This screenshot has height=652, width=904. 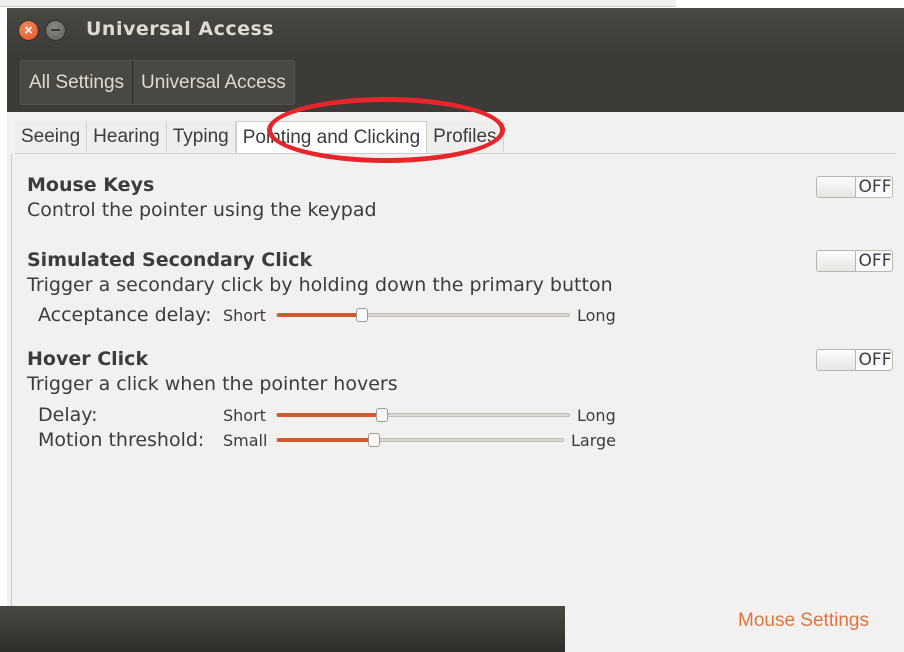 What do you see at coordinates (455, 82) in the screenshot?
I see `breadcrumb-bar: All Settings Universal Access` at bounding box center [455, 82].